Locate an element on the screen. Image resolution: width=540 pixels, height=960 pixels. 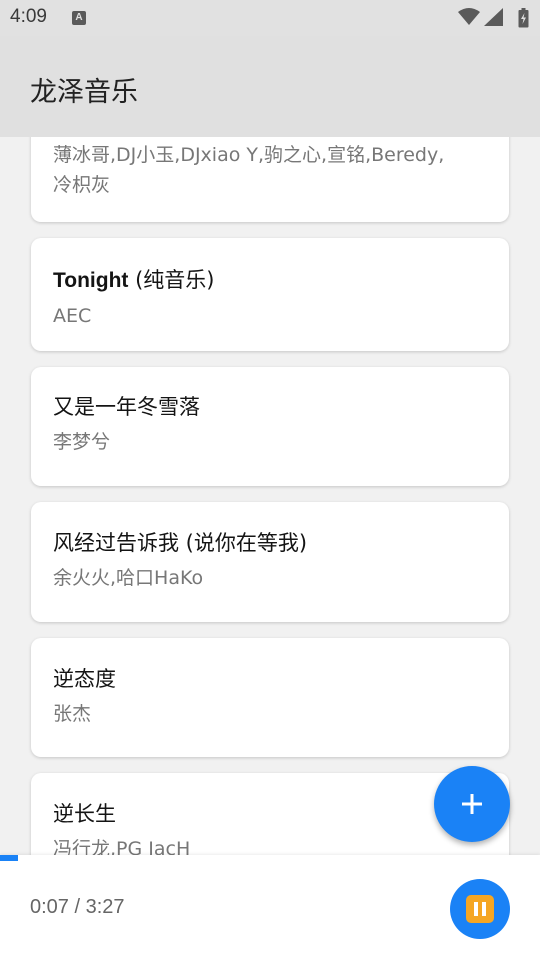
song-artist: AEC is located at coordinates (72, 316).